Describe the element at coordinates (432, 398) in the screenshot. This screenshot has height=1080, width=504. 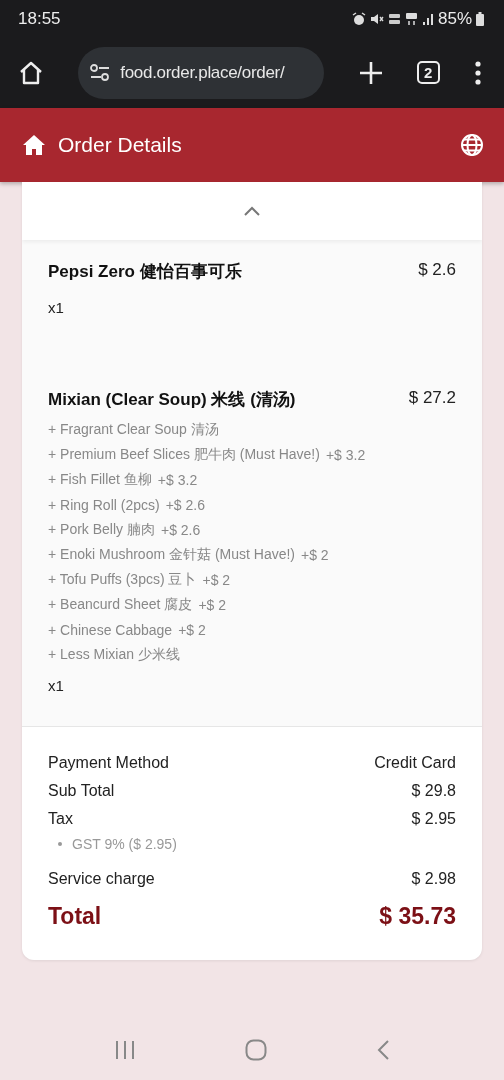
I see `item-price: $ 27.2` at that location.